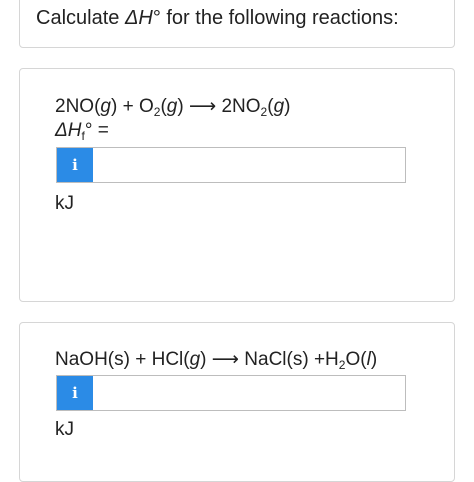  I want to click on unit-label-1: kJ, so click(64, 203).